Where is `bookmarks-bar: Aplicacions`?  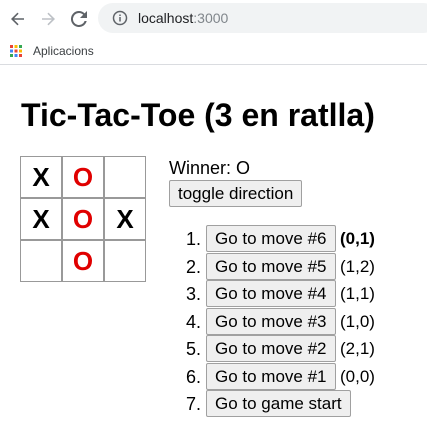
bookmarks-bar: Aplicacions is located at coordinates (213, 51).